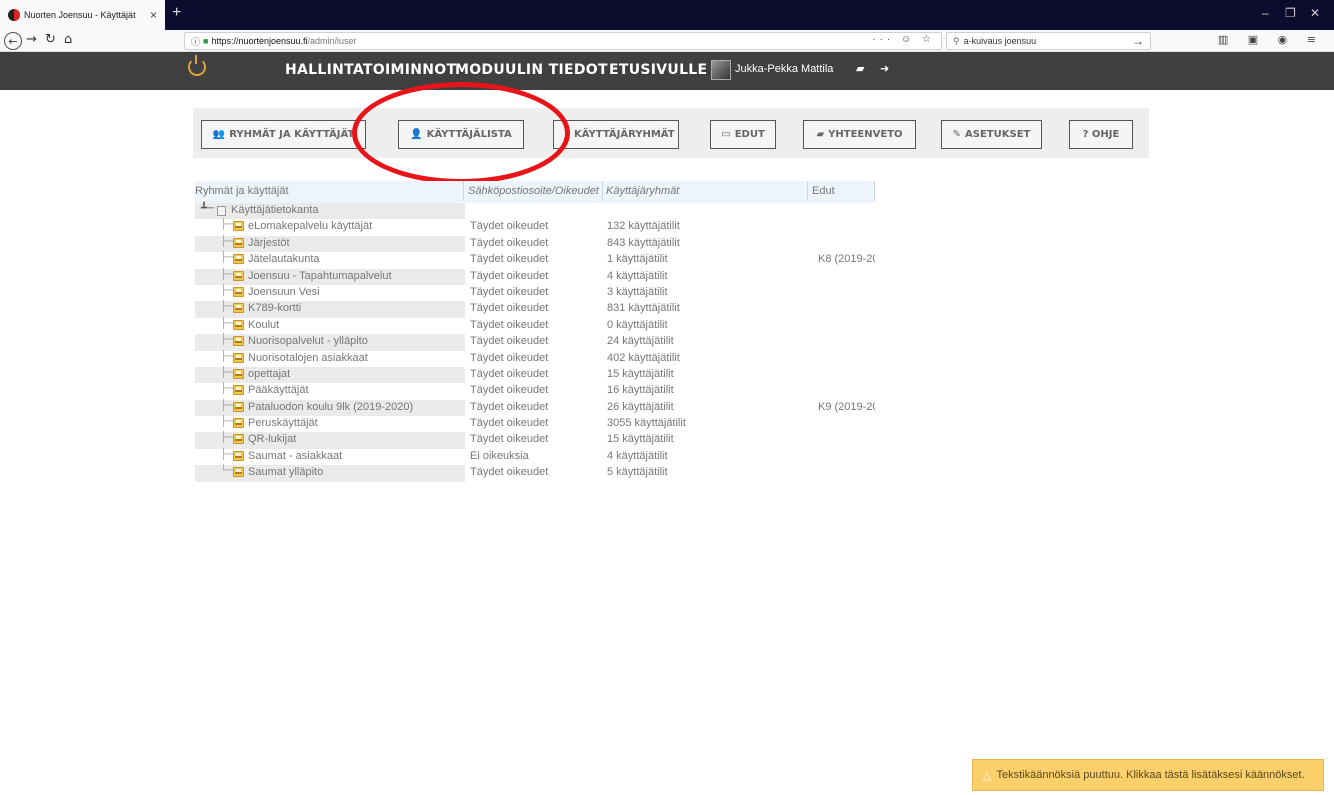 The image size is (1334, 795). Describe the element at coordinates (859, 134) in the screenshot. I see `summary-button: ▰ YHTEENVETO` at that location.